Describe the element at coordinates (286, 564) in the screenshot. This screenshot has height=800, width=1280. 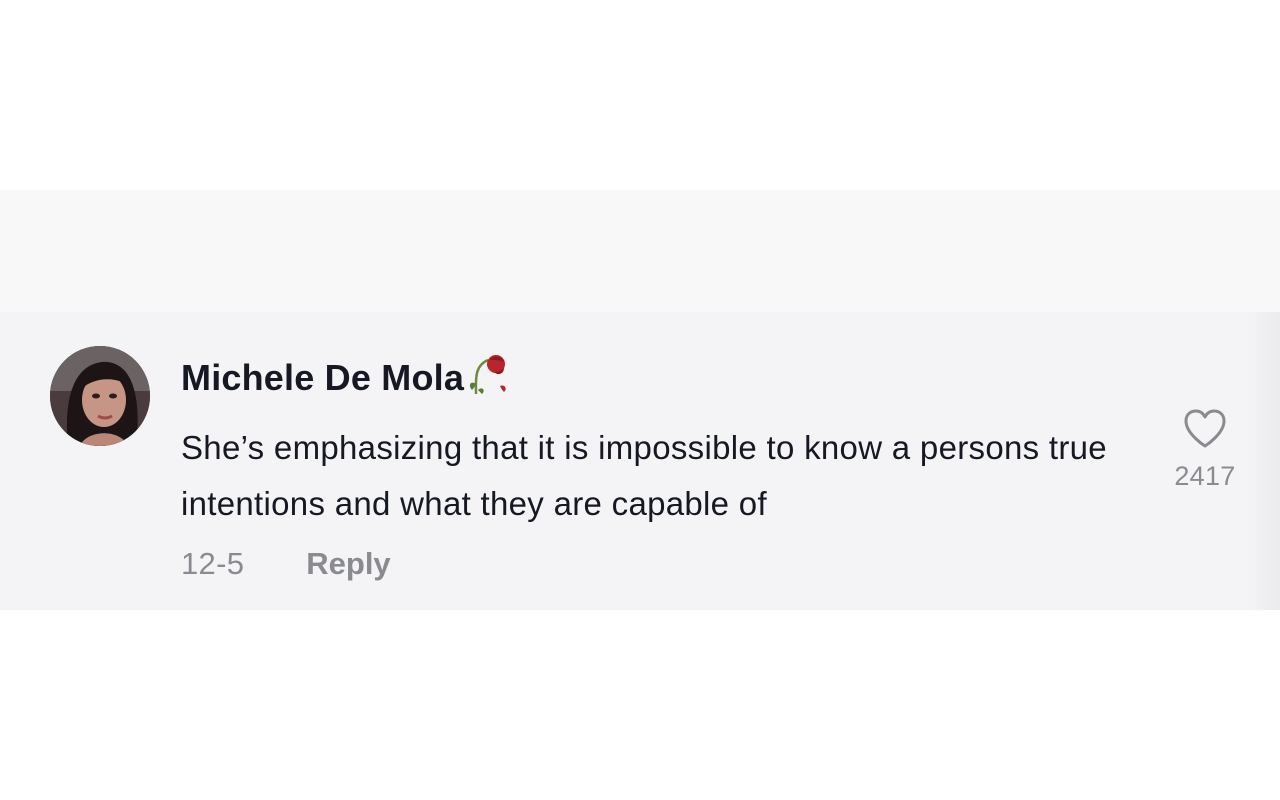
I see `comment-meta: 12-5 Reply` at that location.